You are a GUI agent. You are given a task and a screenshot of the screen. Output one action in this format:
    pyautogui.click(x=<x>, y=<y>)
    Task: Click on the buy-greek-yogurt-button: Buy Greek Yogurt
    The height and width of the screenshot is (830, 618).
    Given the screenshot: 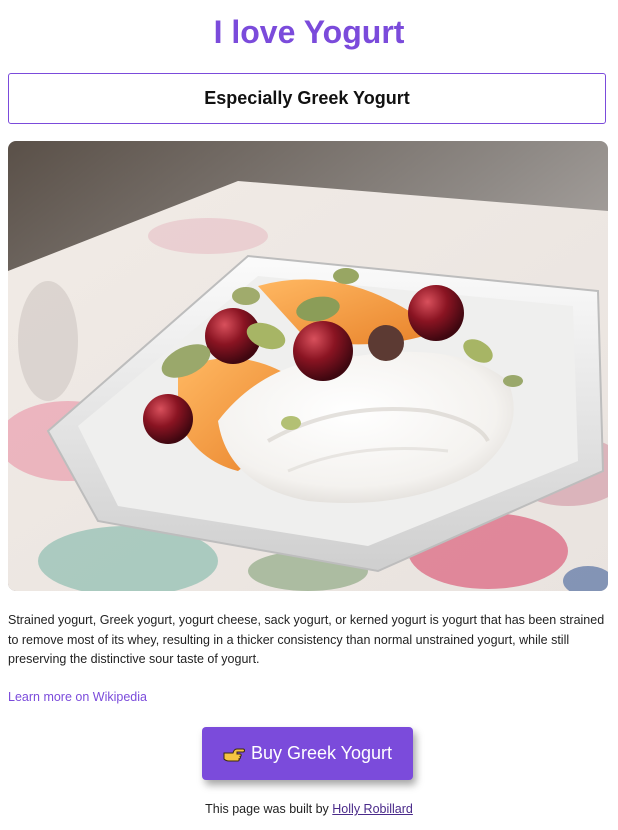 What is the action you would take?
    pyautogui.click(x=307, y=753)
    